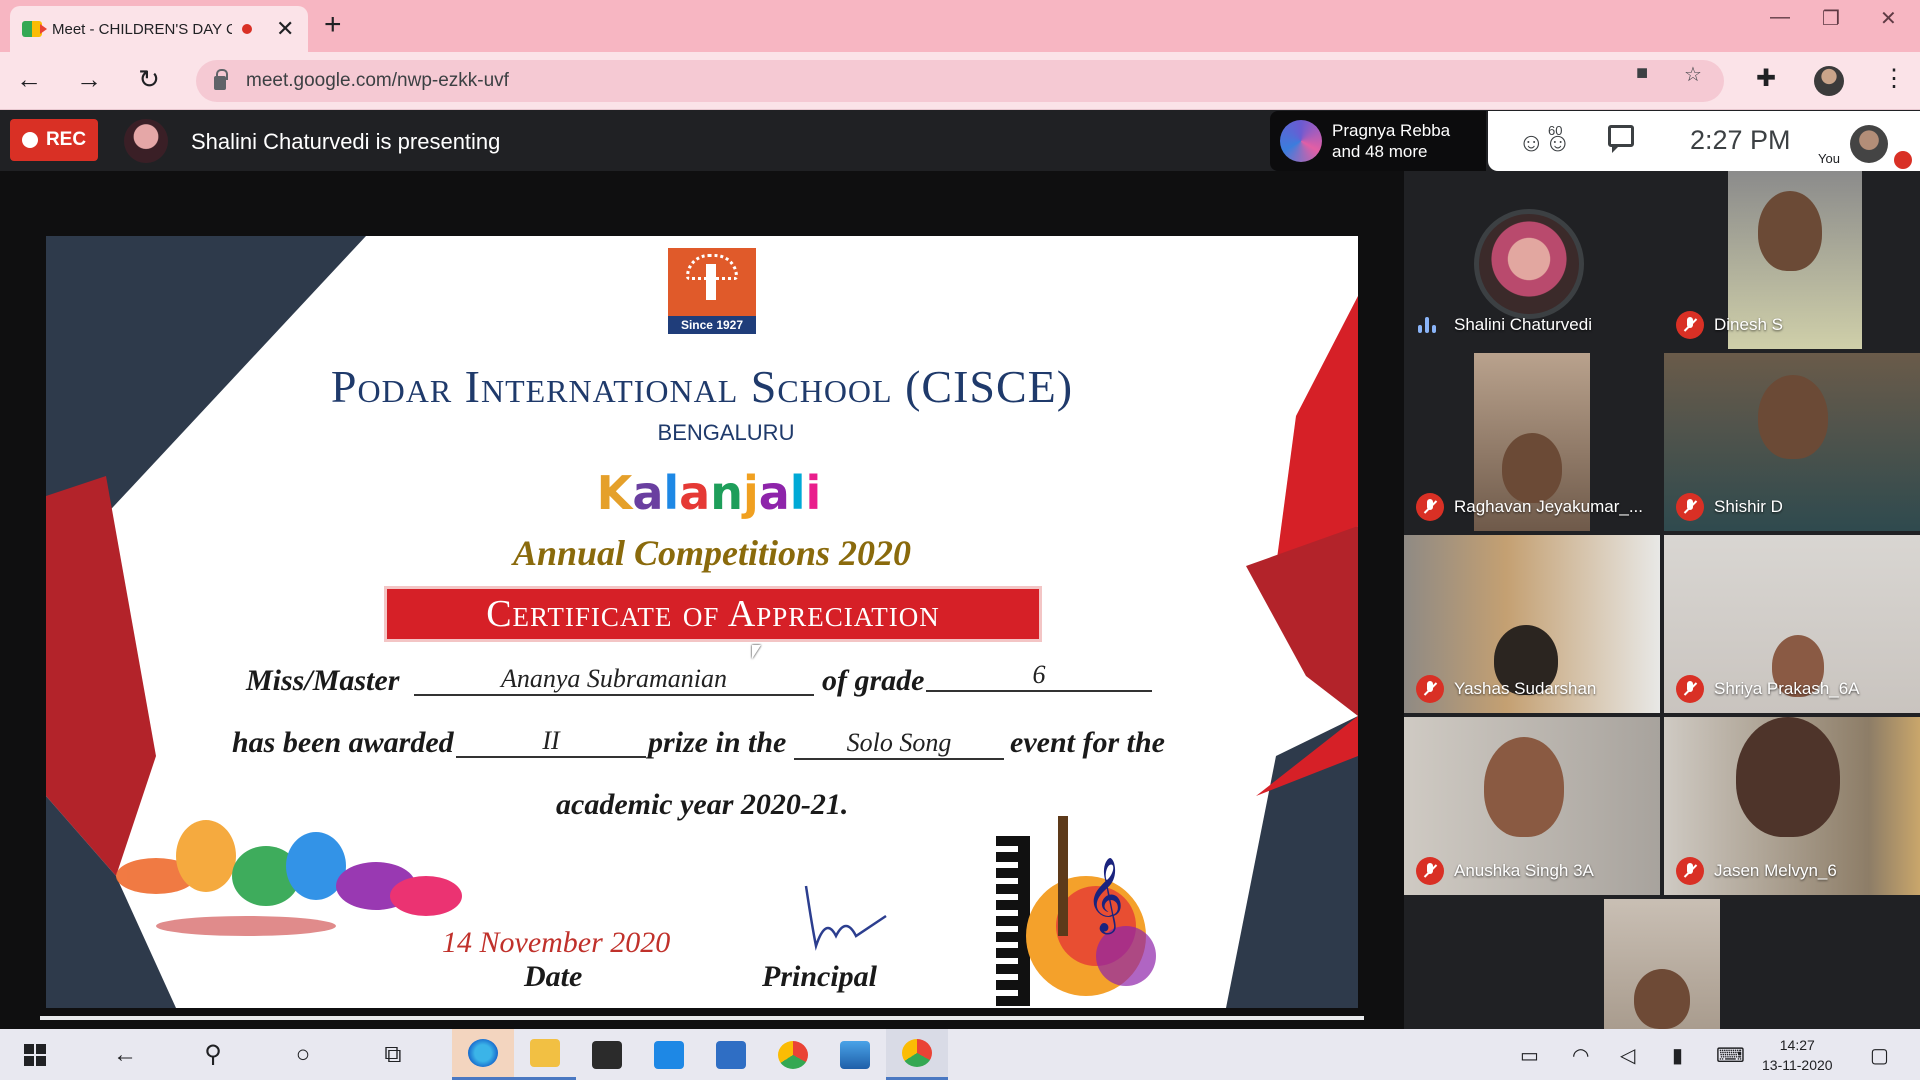 The image size is (1920, 1080). I want to click on logo-caption: Since 1927, so click(712, 325).